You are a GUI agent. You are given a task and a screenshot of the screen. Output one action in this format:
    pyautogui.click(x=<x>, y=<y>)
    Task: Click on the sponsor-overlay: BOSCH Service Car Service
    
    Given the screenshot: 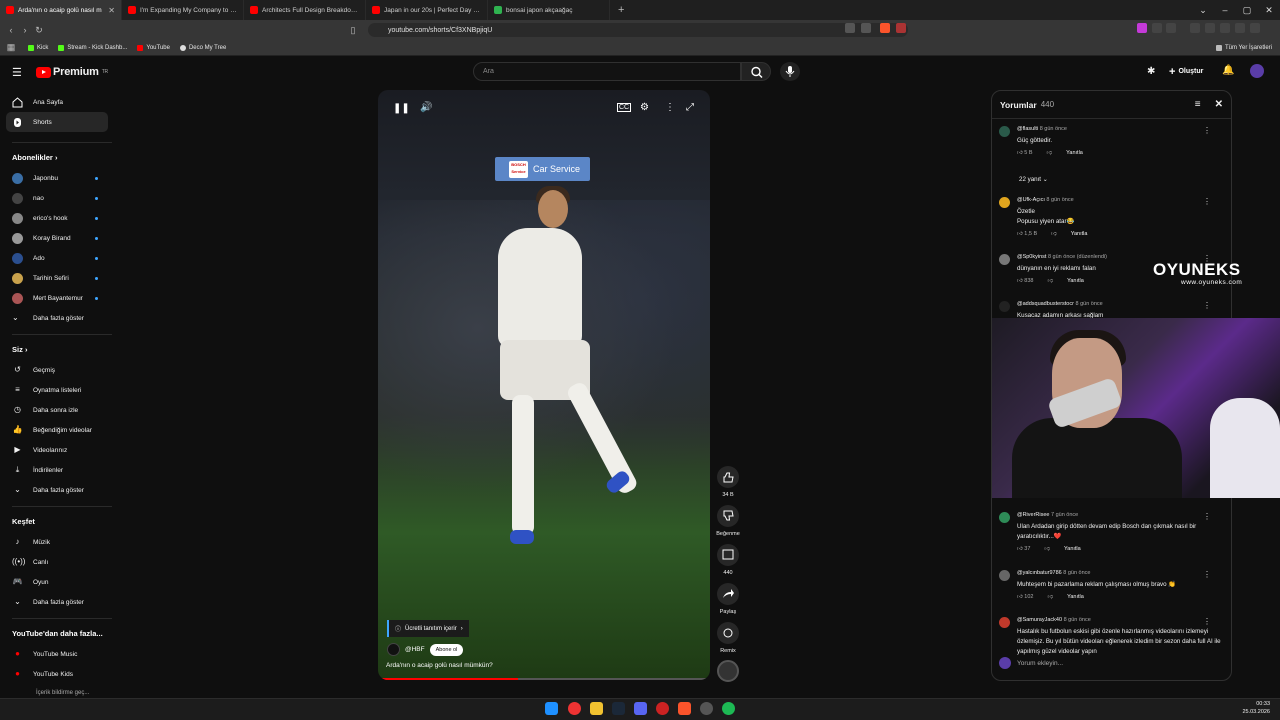 What is the action you would take?
    pyautogui.click(x=542, y=169)
    